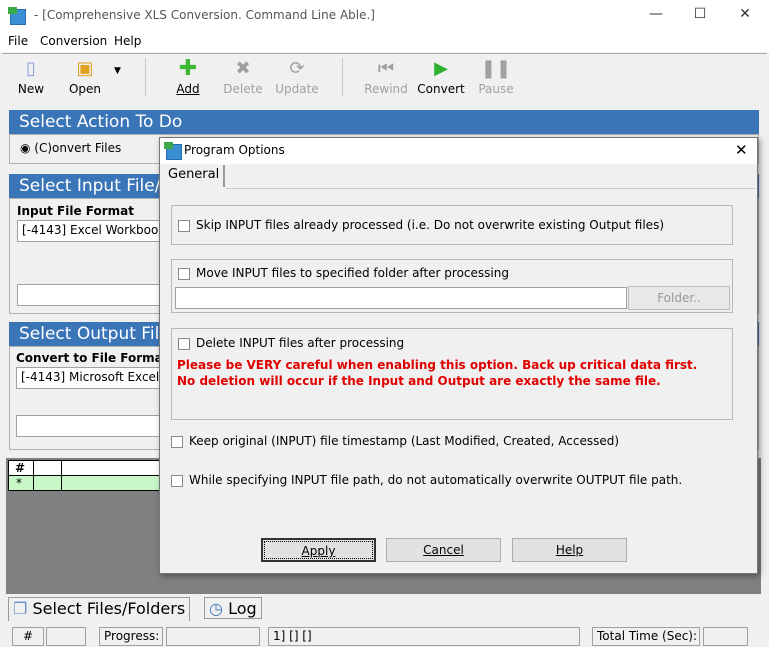 The width and height of the screenshot is (769, 647). Describe the element at coordinates (745, 14) in the screenshot. I see `close-button: ✕` at that location.